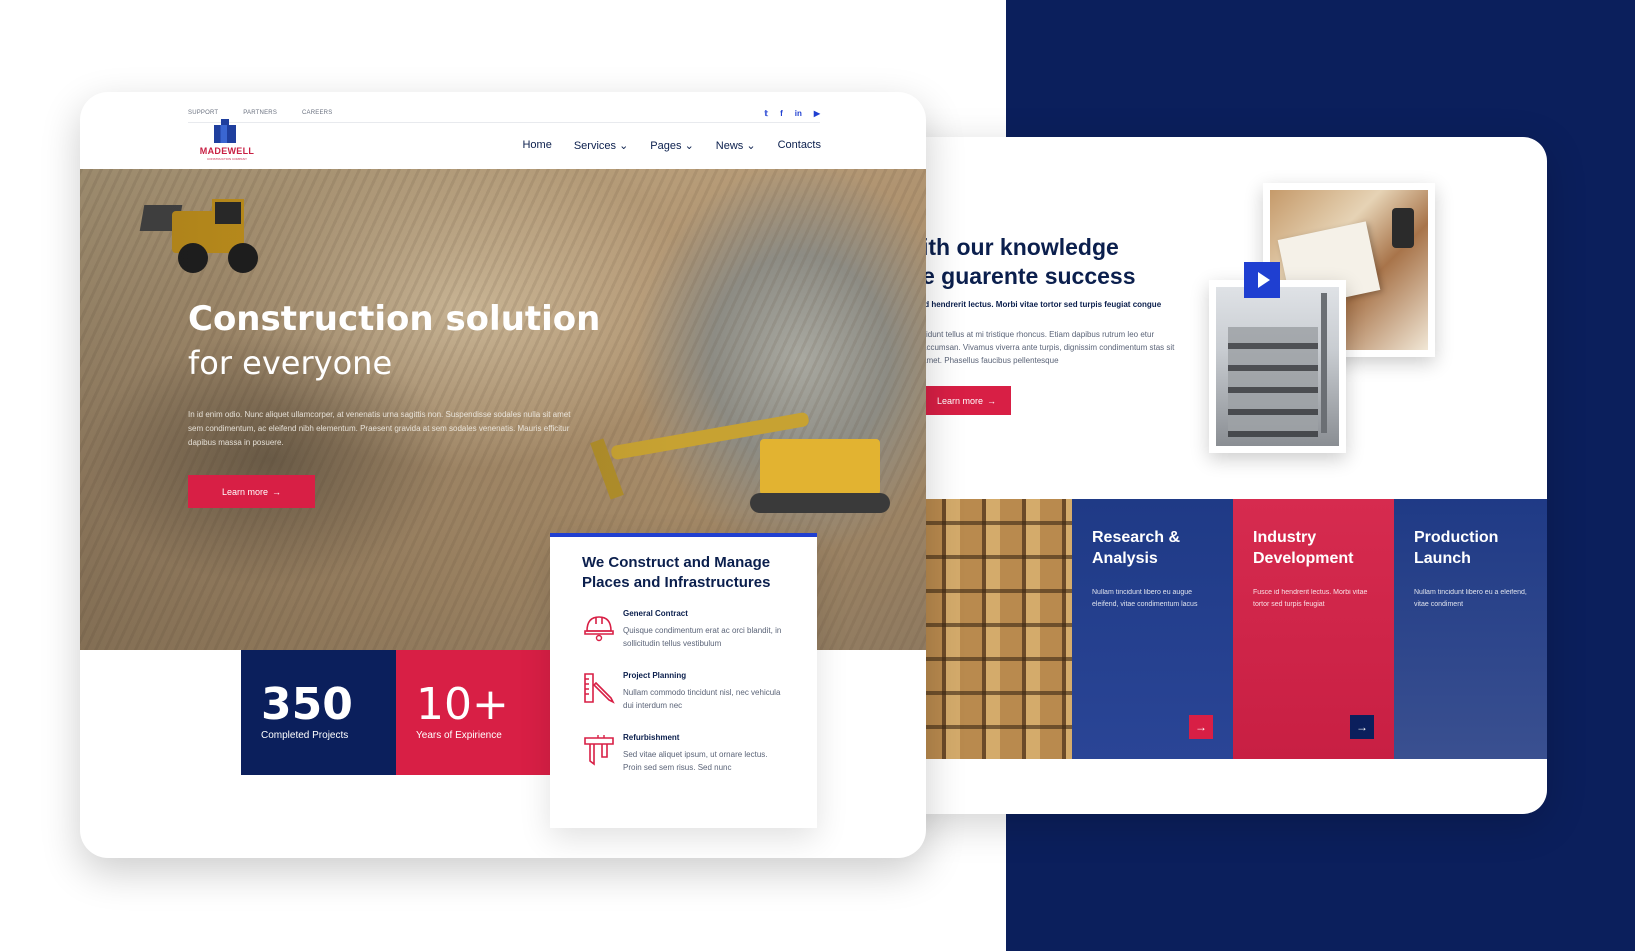  What do you see at coordinates (1029, 261) in the screenshot?
I see `about-title: ith our knowledge e guarente success` at bounding box center [1029, 261].